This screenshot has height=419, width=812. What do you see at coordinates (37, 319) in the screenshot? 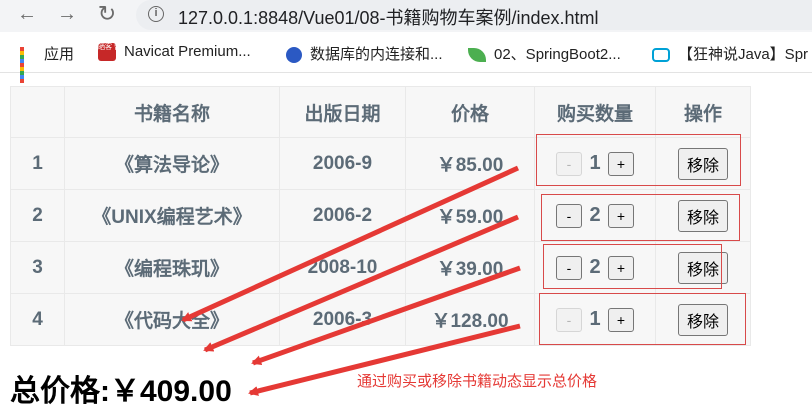
I see `row-index: 4` at bounding box center [37, 319].